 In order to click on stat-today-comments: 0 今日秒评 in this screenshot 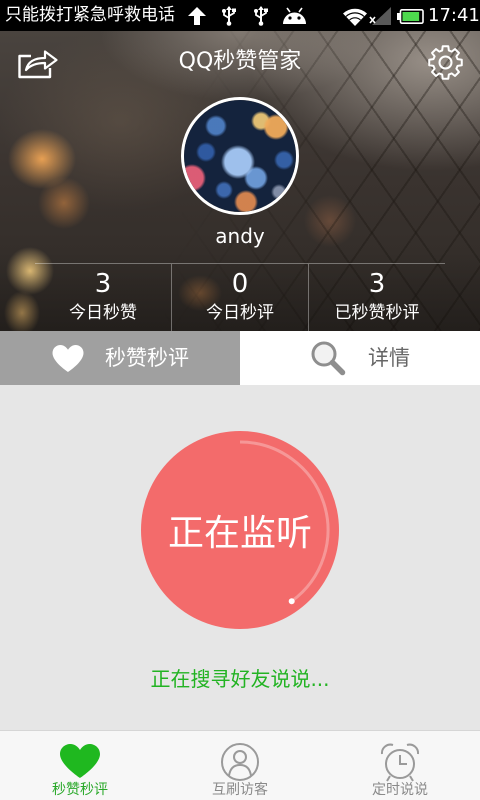, I will do `click(239, 297)`.